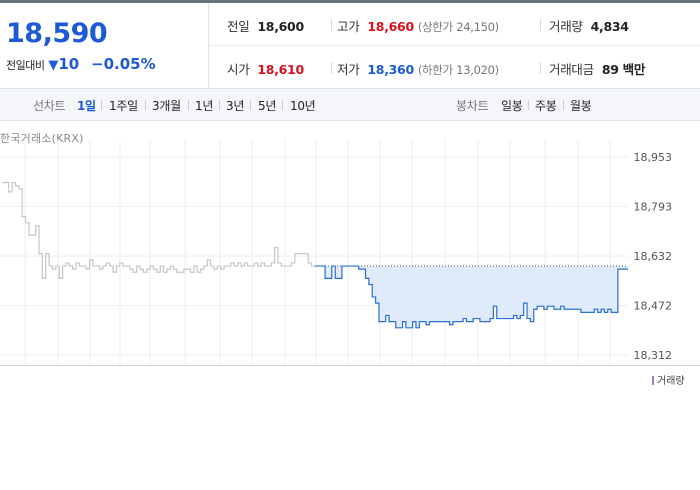 The width and height of the screenshot is (700, 490). Describe the element at coordinates (546, 105) in the screenshot. I see `candle-weekly: 주봉` at that location.